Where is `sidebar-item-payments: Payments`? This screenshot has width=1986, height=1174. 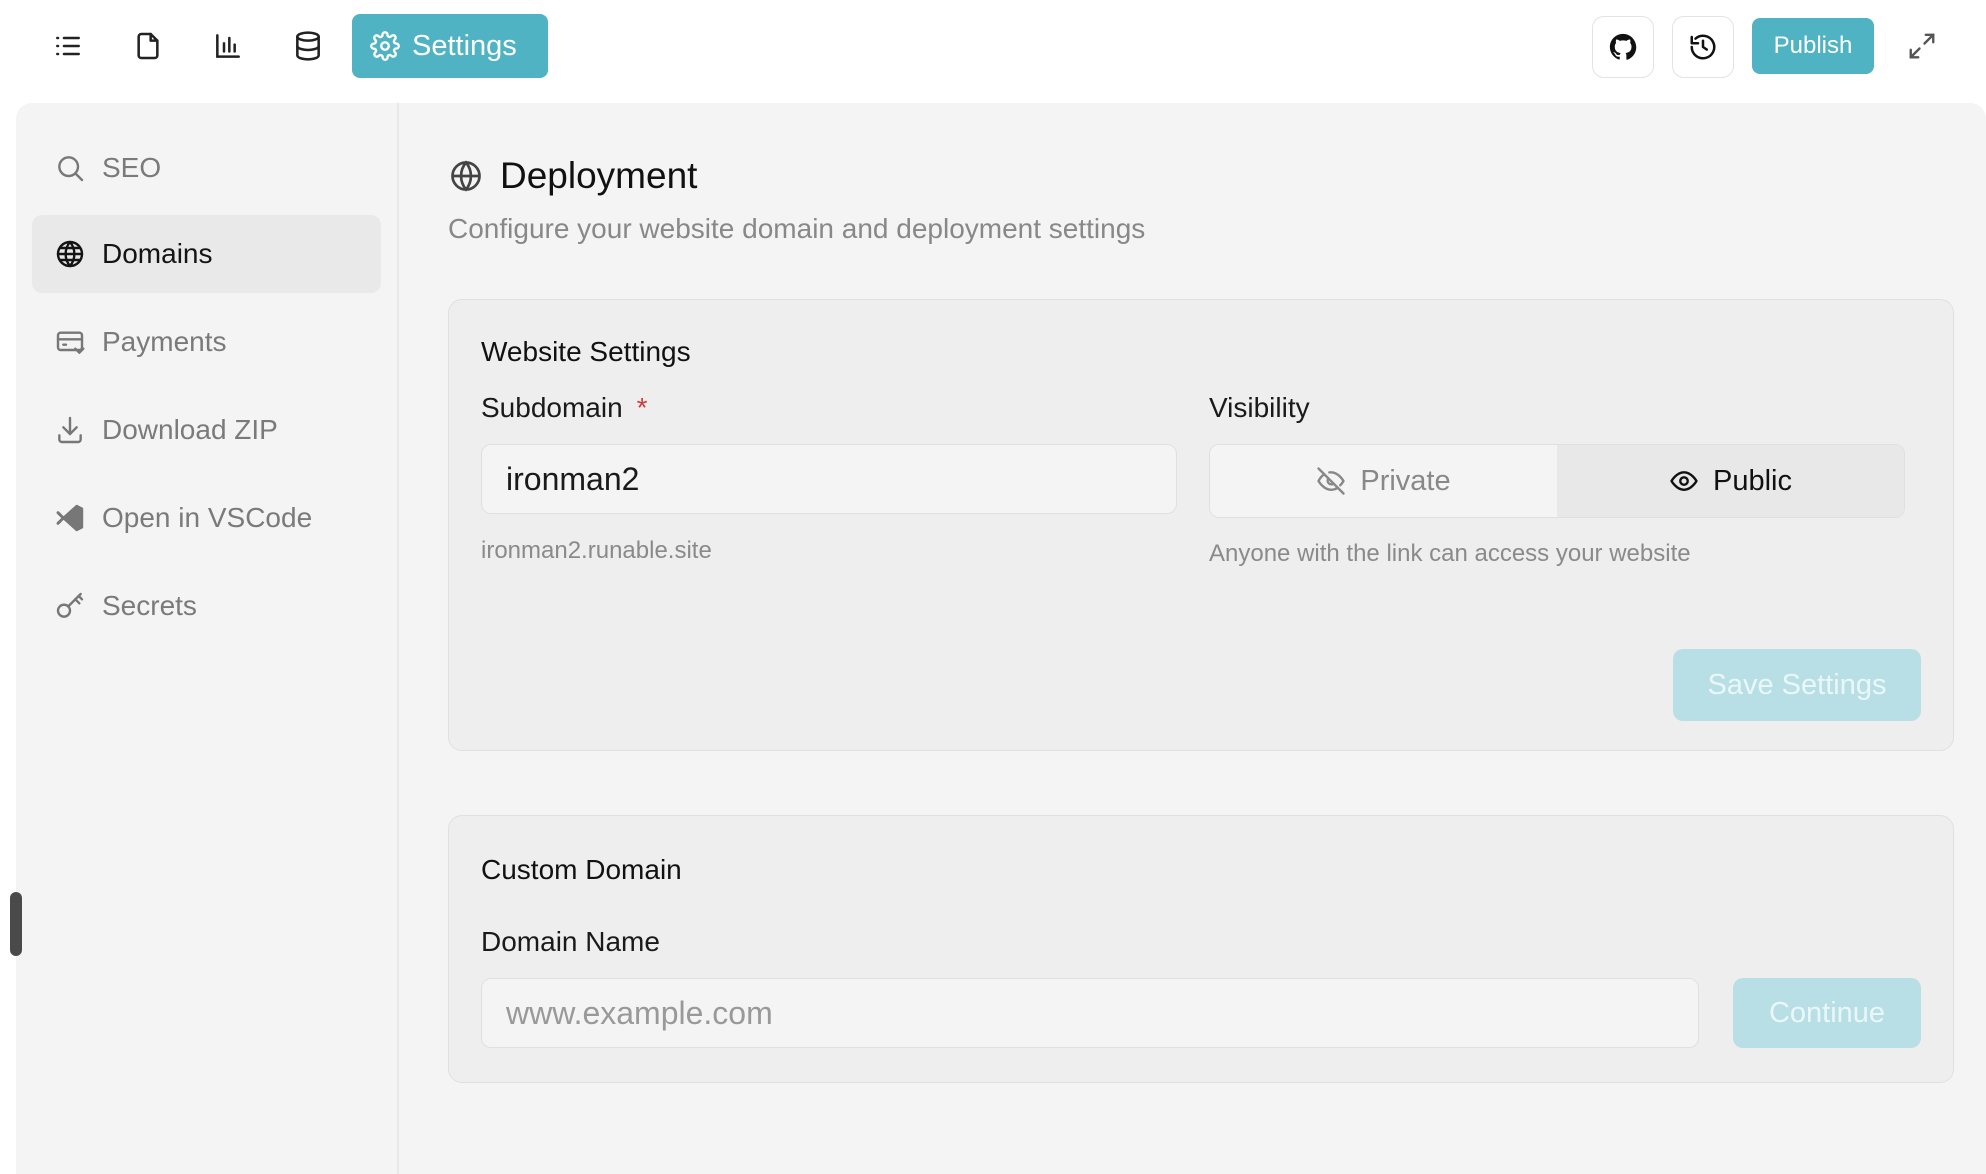
sidebar-item-payments: Payments is located at coordinates (206, 342).